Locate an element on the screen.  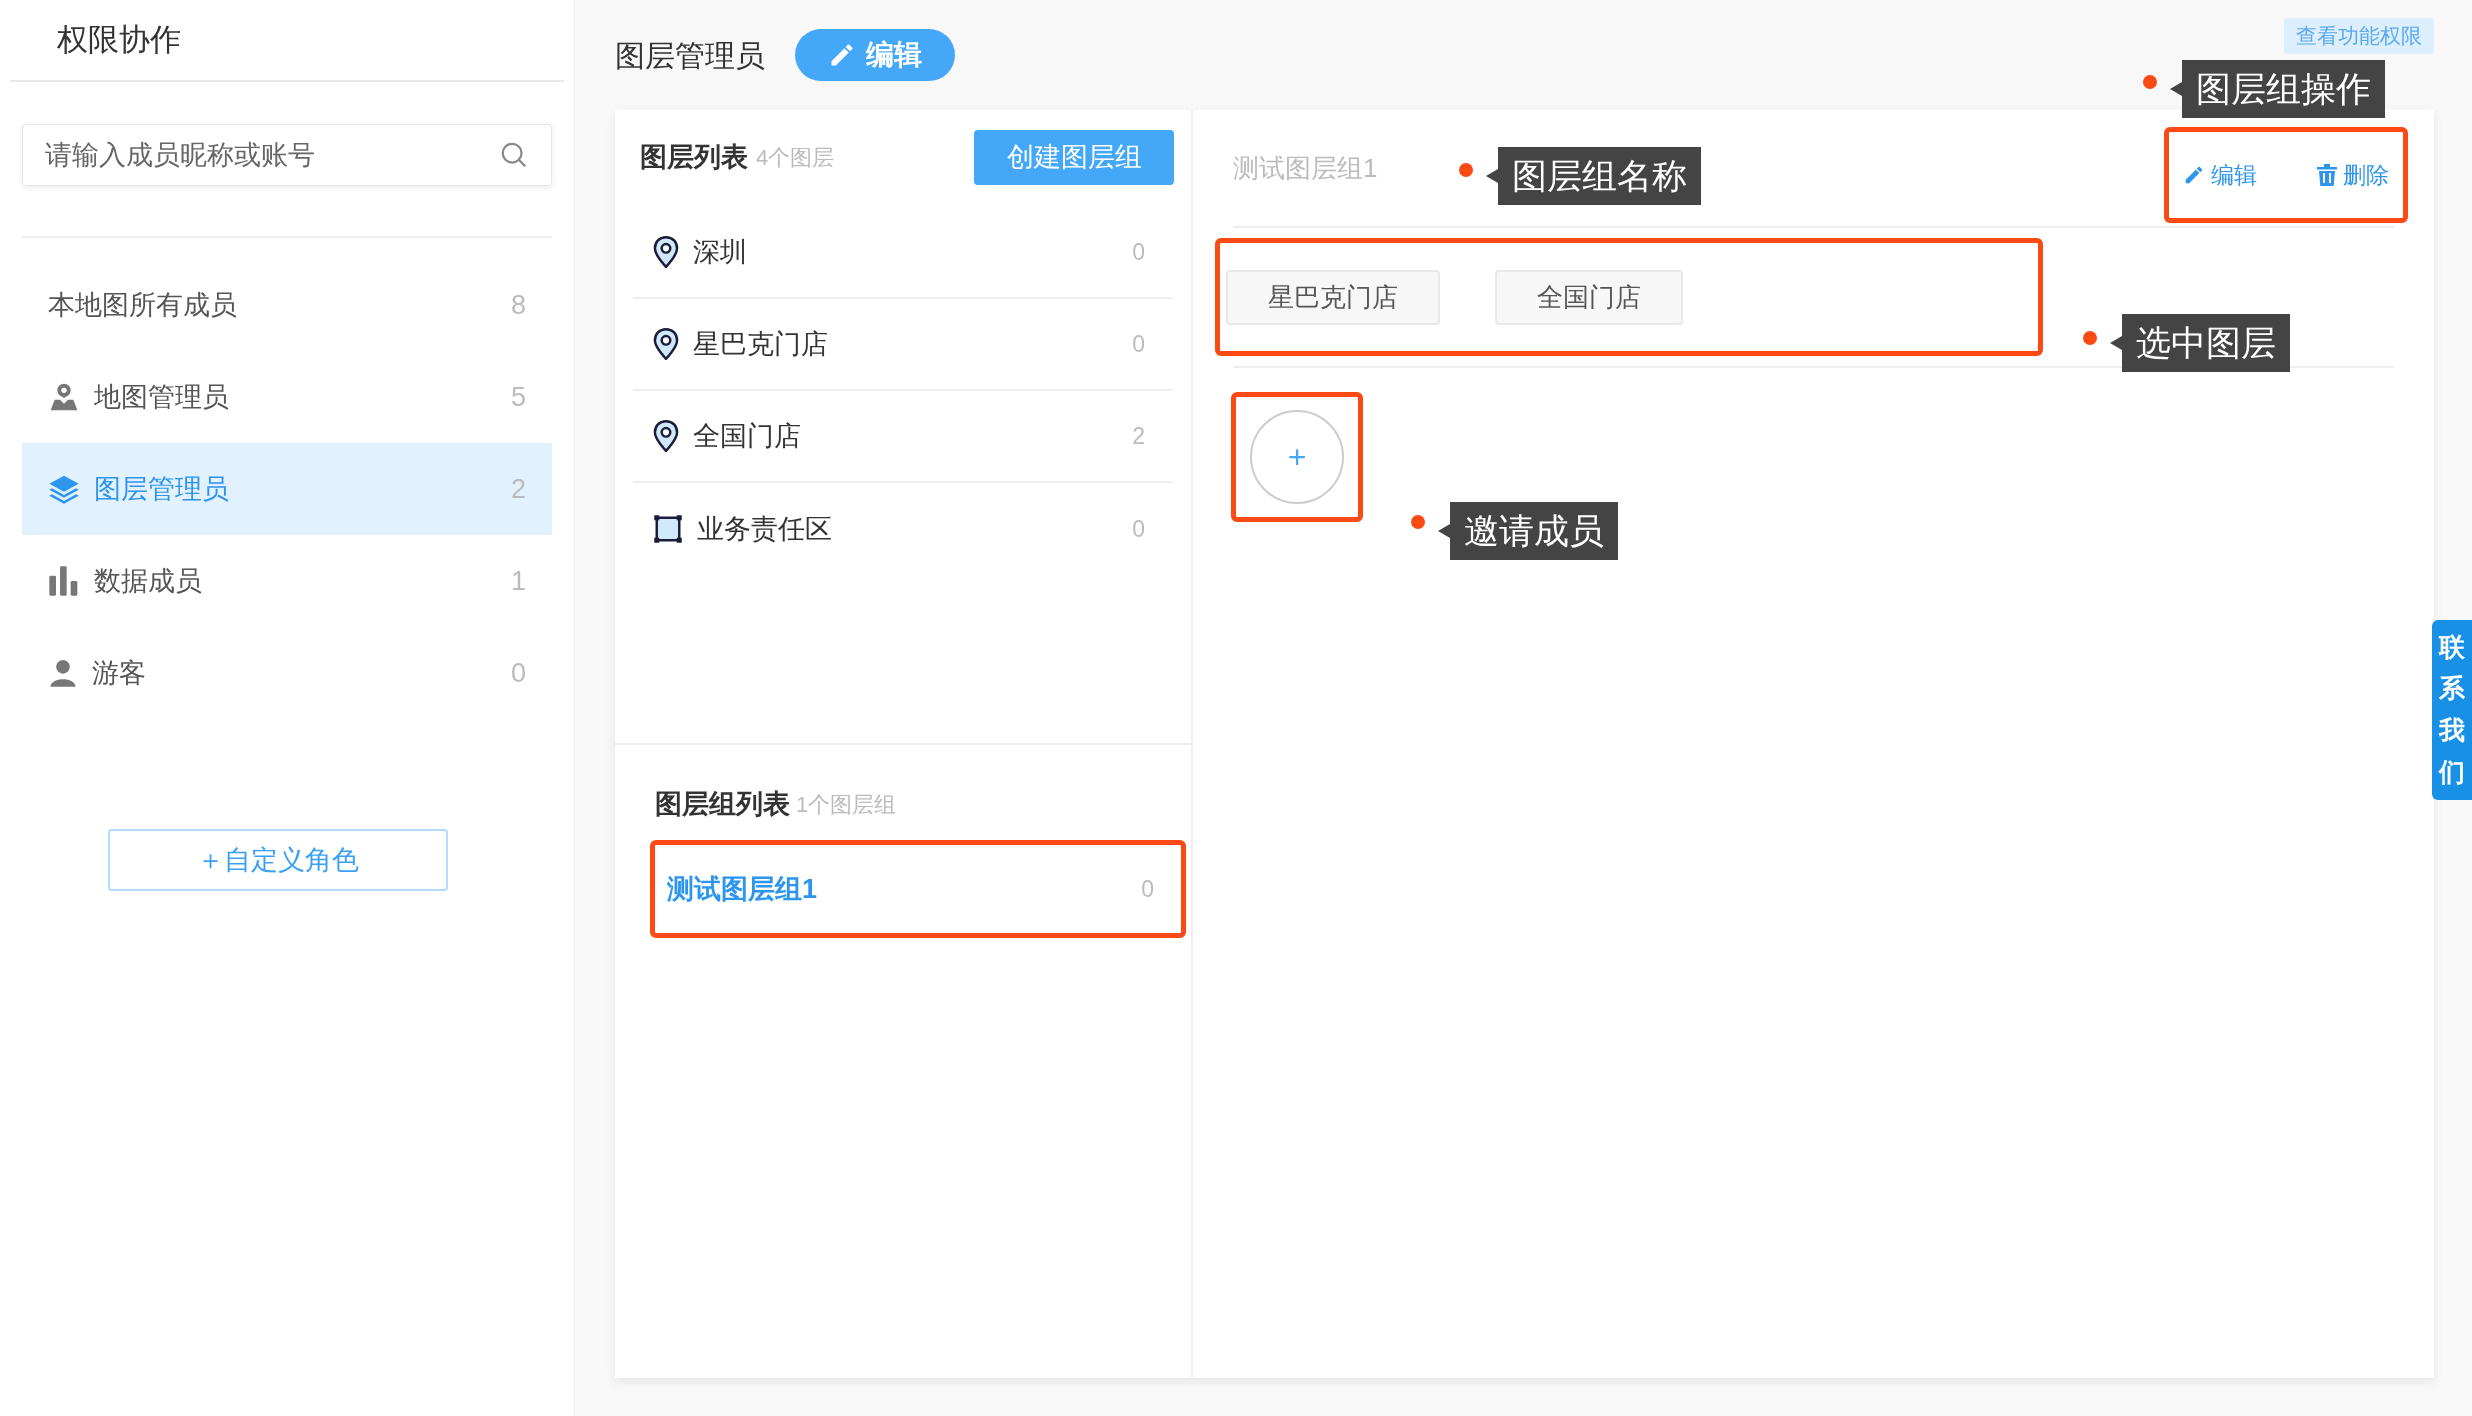
add-role-button: ＋自定义角色 is located at coordinates (278, 860).